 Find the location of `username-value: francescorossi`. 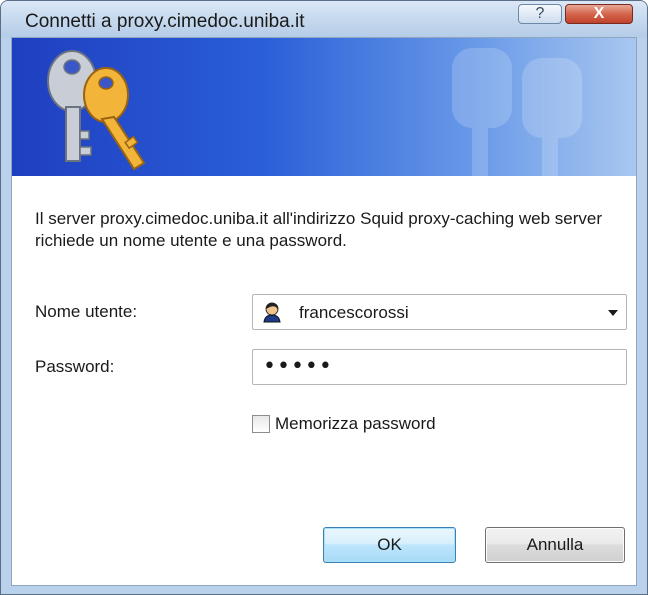

username-value: francescorossi is located at coordinates (354, 312).